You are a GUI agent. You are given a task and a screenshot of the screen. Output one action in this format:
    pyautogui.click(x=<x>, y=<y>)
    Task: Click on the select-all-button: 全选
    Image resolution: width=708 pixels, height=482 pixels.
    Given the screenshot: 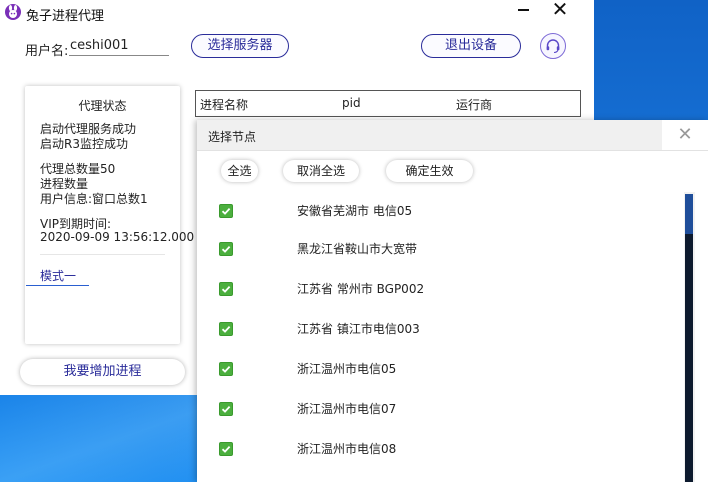 What is the action you would take?
    pyautogui.click(x=239, y=171)
    